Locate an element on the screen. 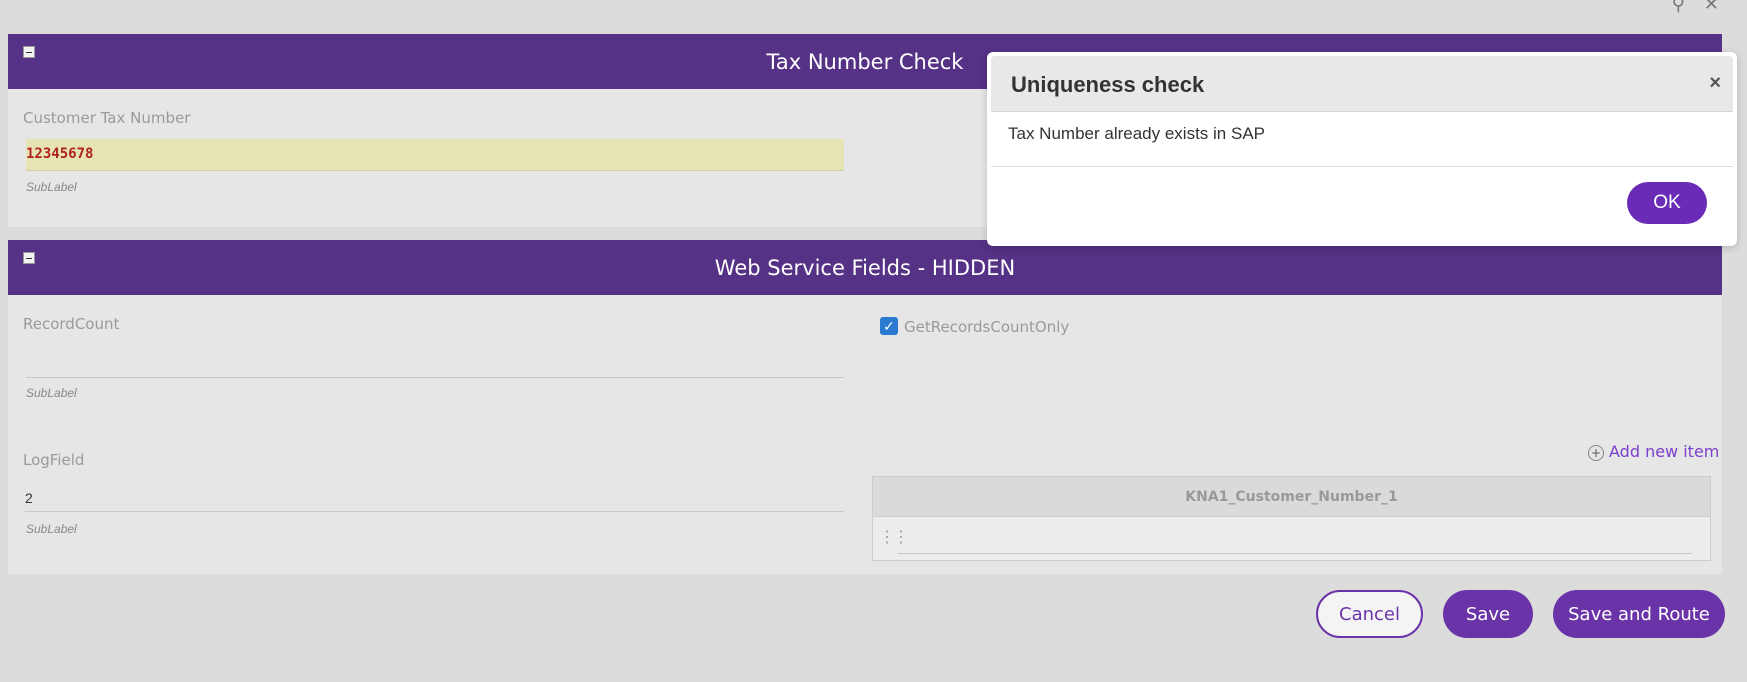  record-count-label: RecordCount is located at coordinates (71, 324).